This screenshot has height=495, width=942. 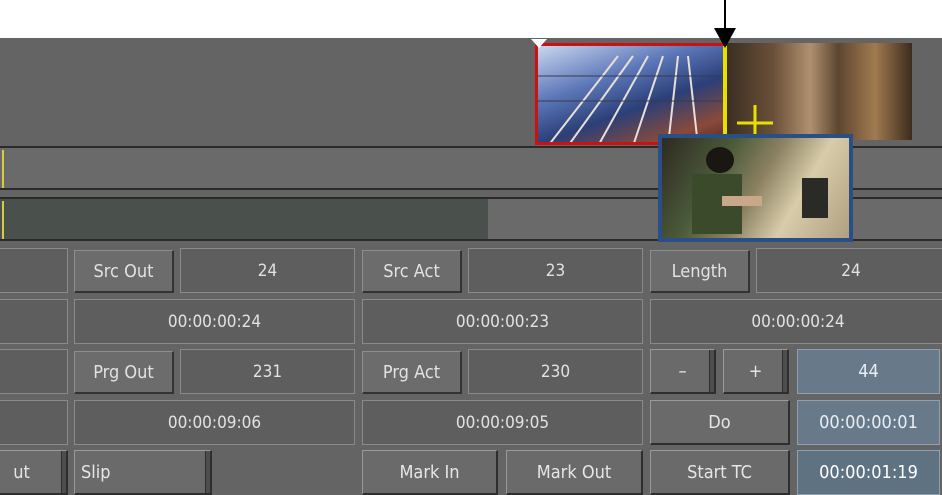 I want to click on person-scene-image, so click(x=760, y=190).